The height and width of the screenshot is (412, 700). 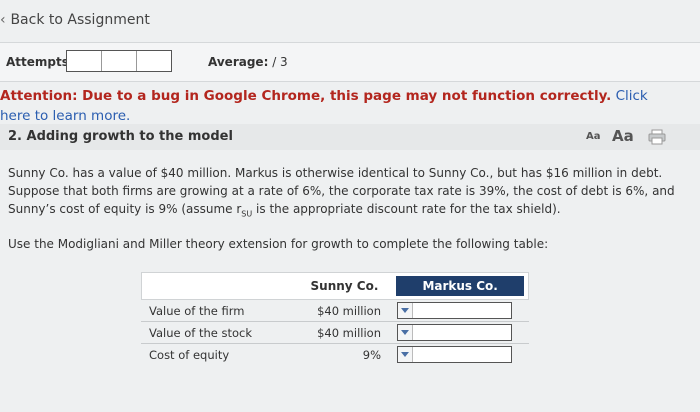 What do you see at coordinates (40, 62) in the screenshot?
I see `attempts-label: Attempts:` at bounding box center [40, 62].